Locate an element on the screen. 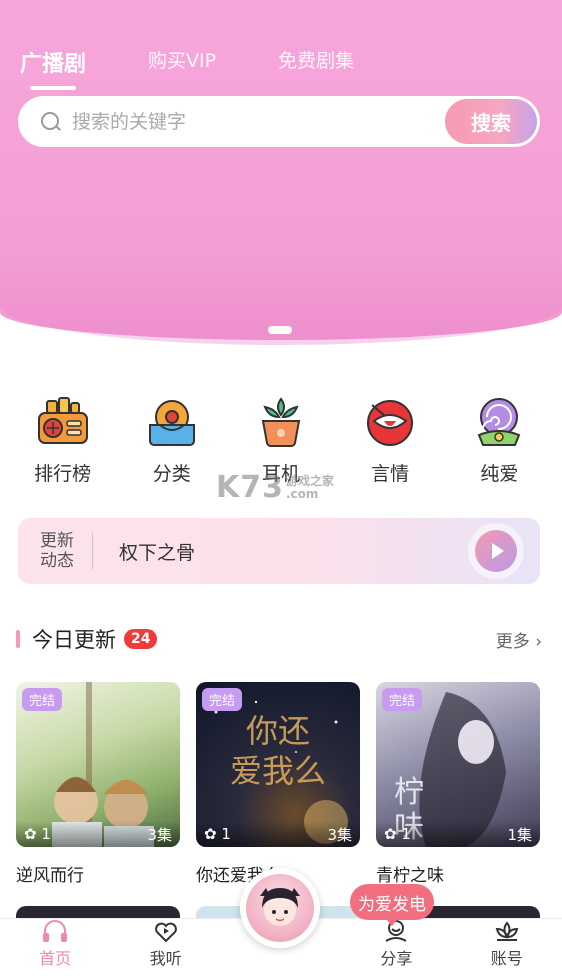  search-icon is located at coordinates (51, 122).